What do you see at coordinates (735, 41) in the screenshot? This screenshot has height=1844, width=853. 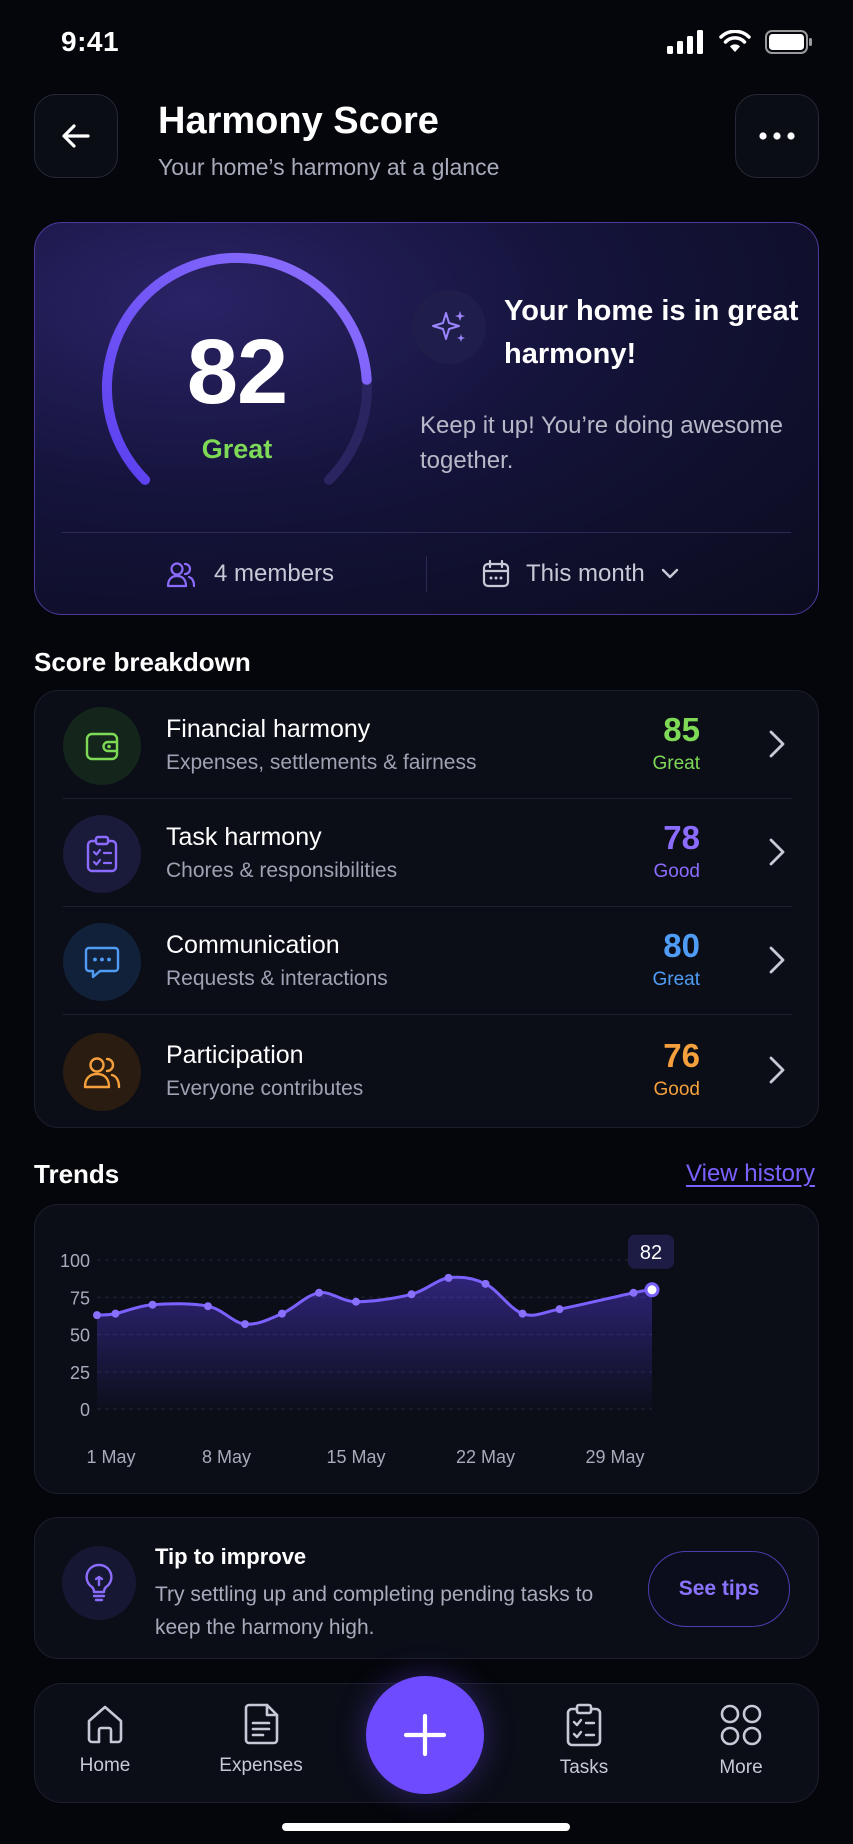 I see `wifi-icon` at bounding box center [735, 41].